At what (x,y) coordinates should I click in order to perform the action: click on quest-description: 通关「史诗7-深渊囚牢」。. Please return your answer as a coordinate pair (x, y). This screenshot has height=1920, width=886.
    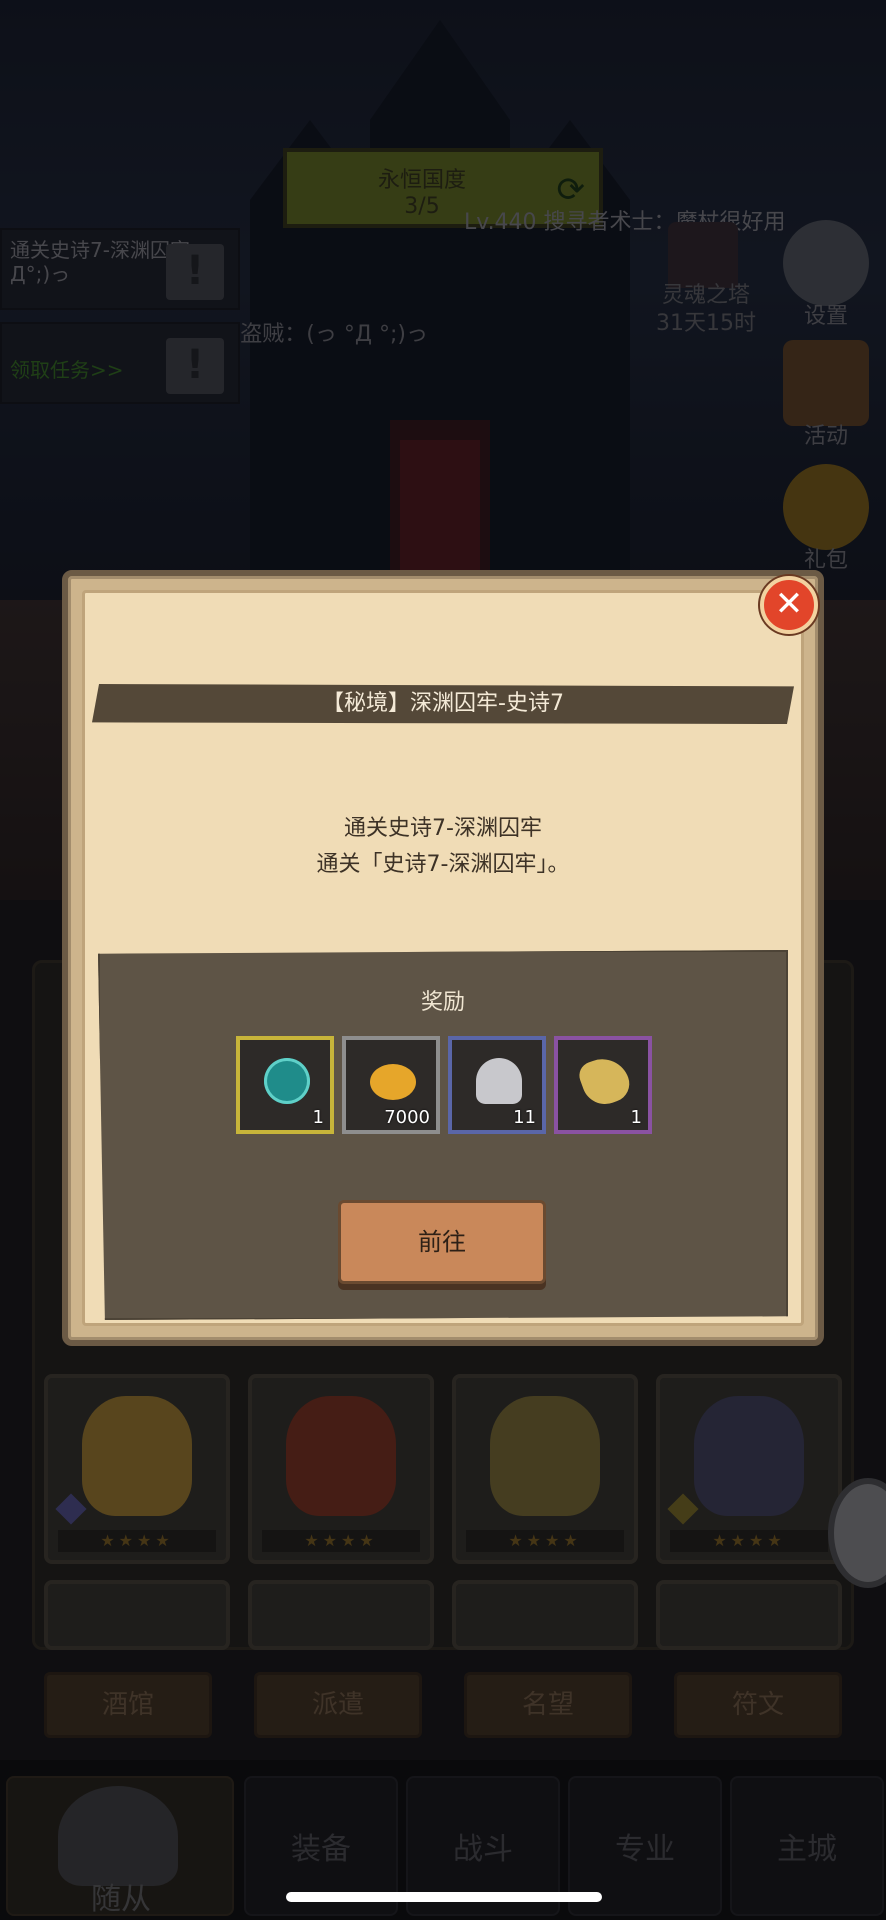
    Looking at the image, I should click on (443, 864).